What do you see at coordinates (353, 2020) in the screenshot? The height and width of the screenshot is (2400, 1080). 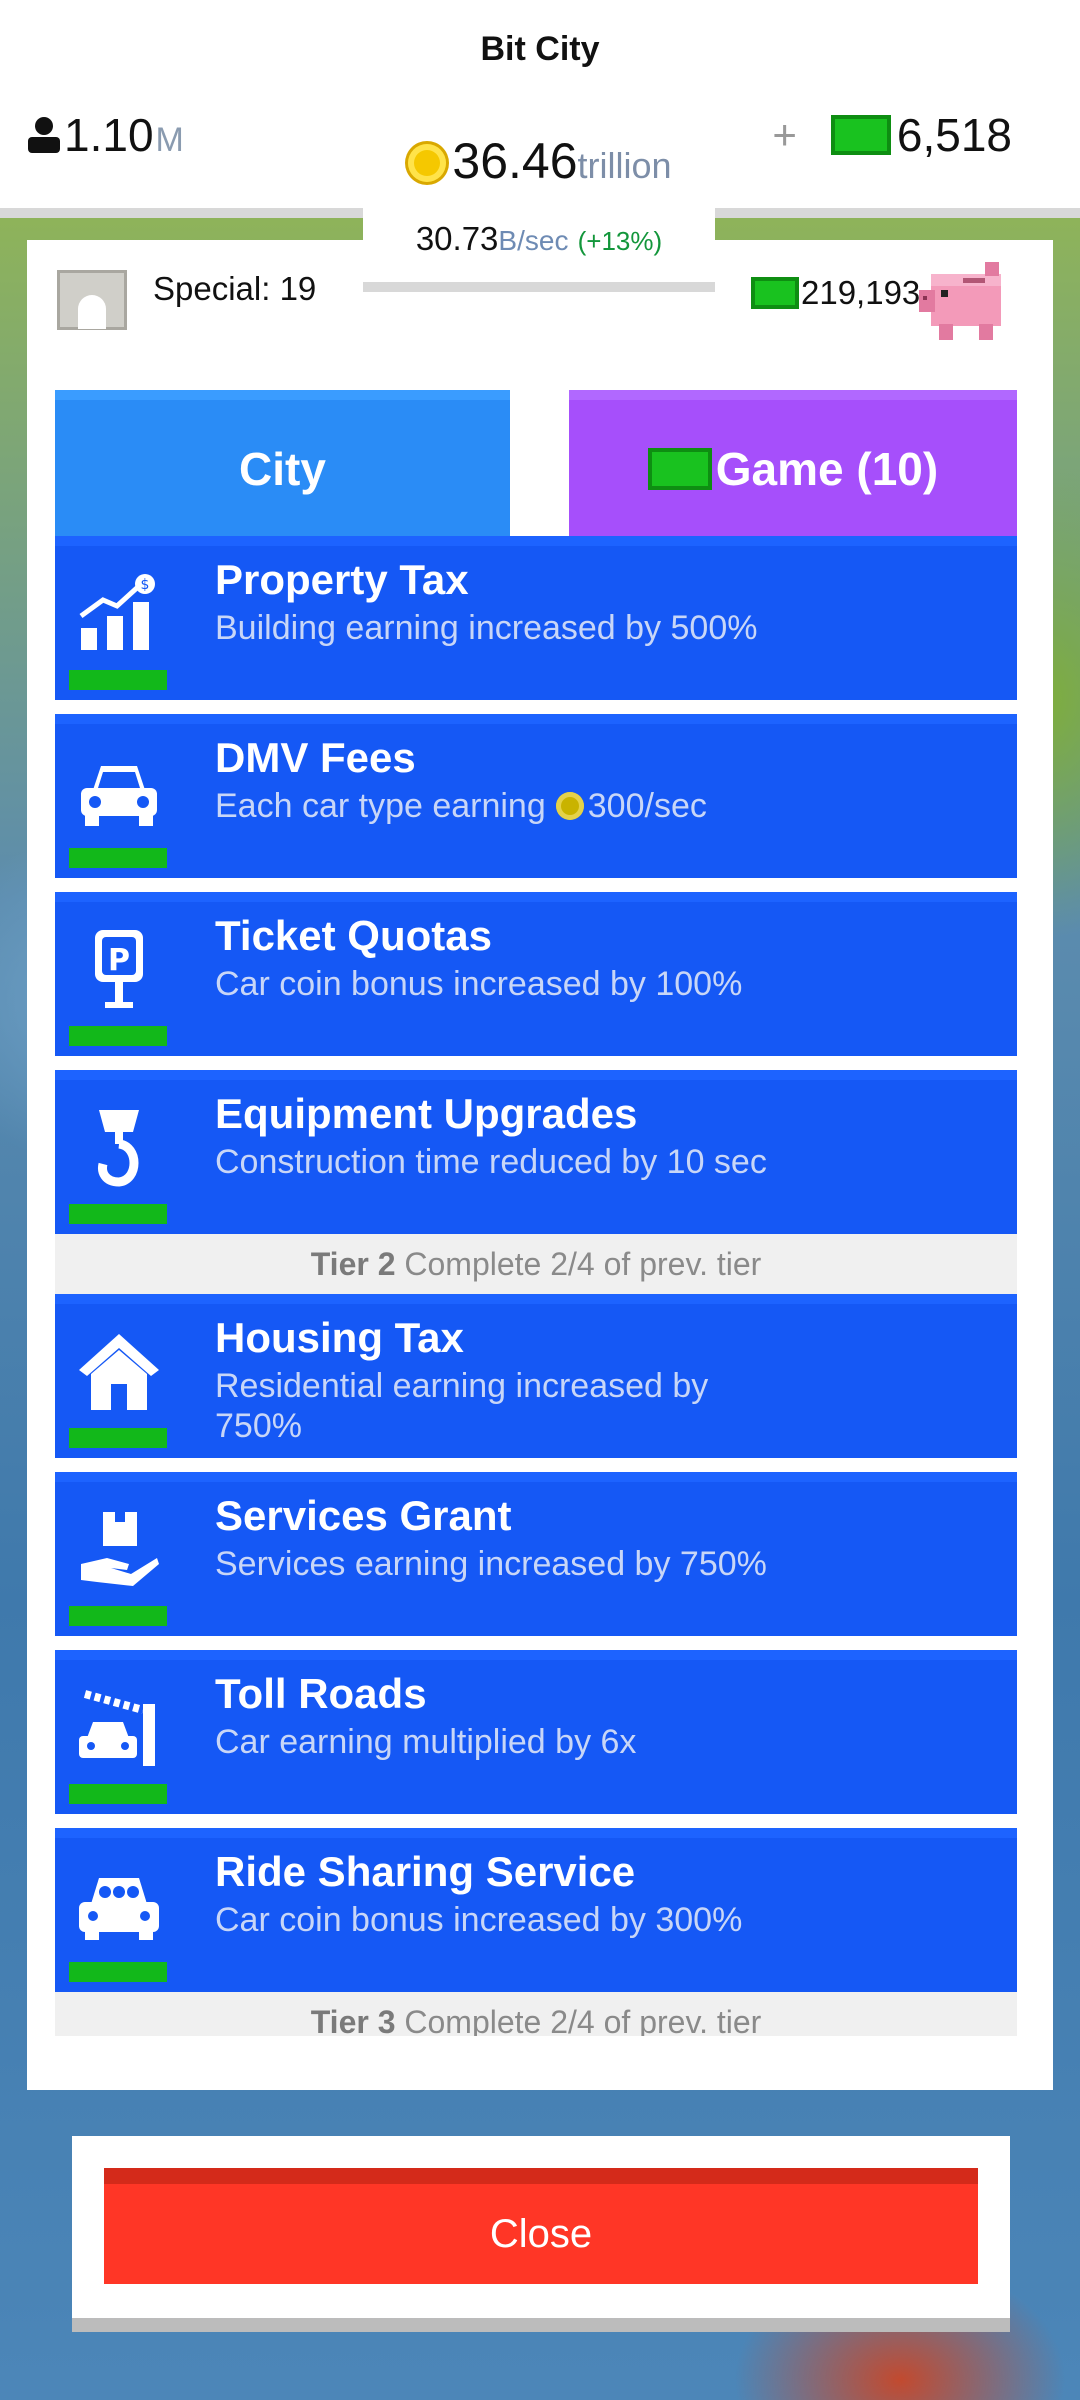 I see `tier-label: Tier 3` at bounding box center [353, 2020].